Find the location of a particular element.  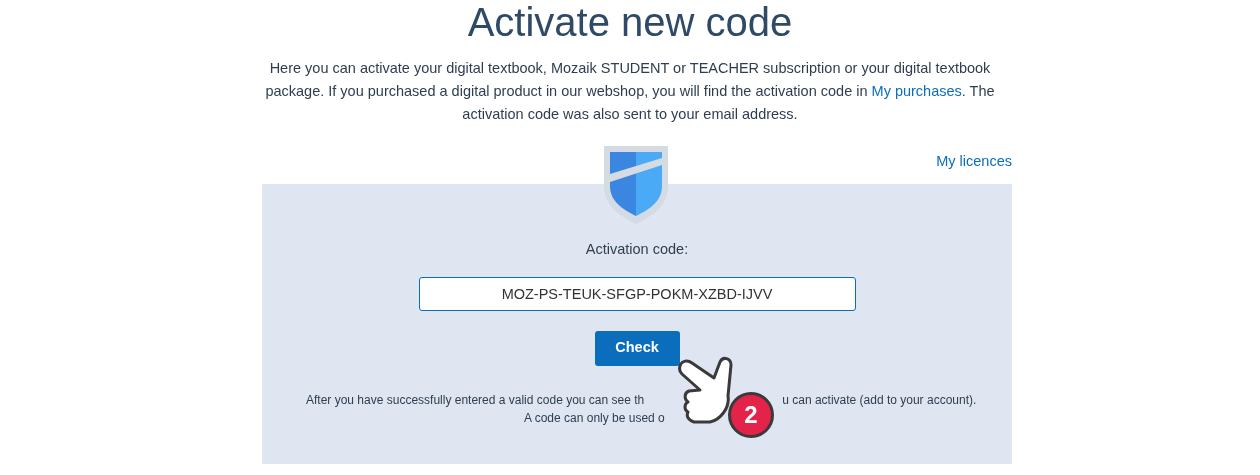

note-text: u can activate (add to your account). is located at coordinates (879, 400).